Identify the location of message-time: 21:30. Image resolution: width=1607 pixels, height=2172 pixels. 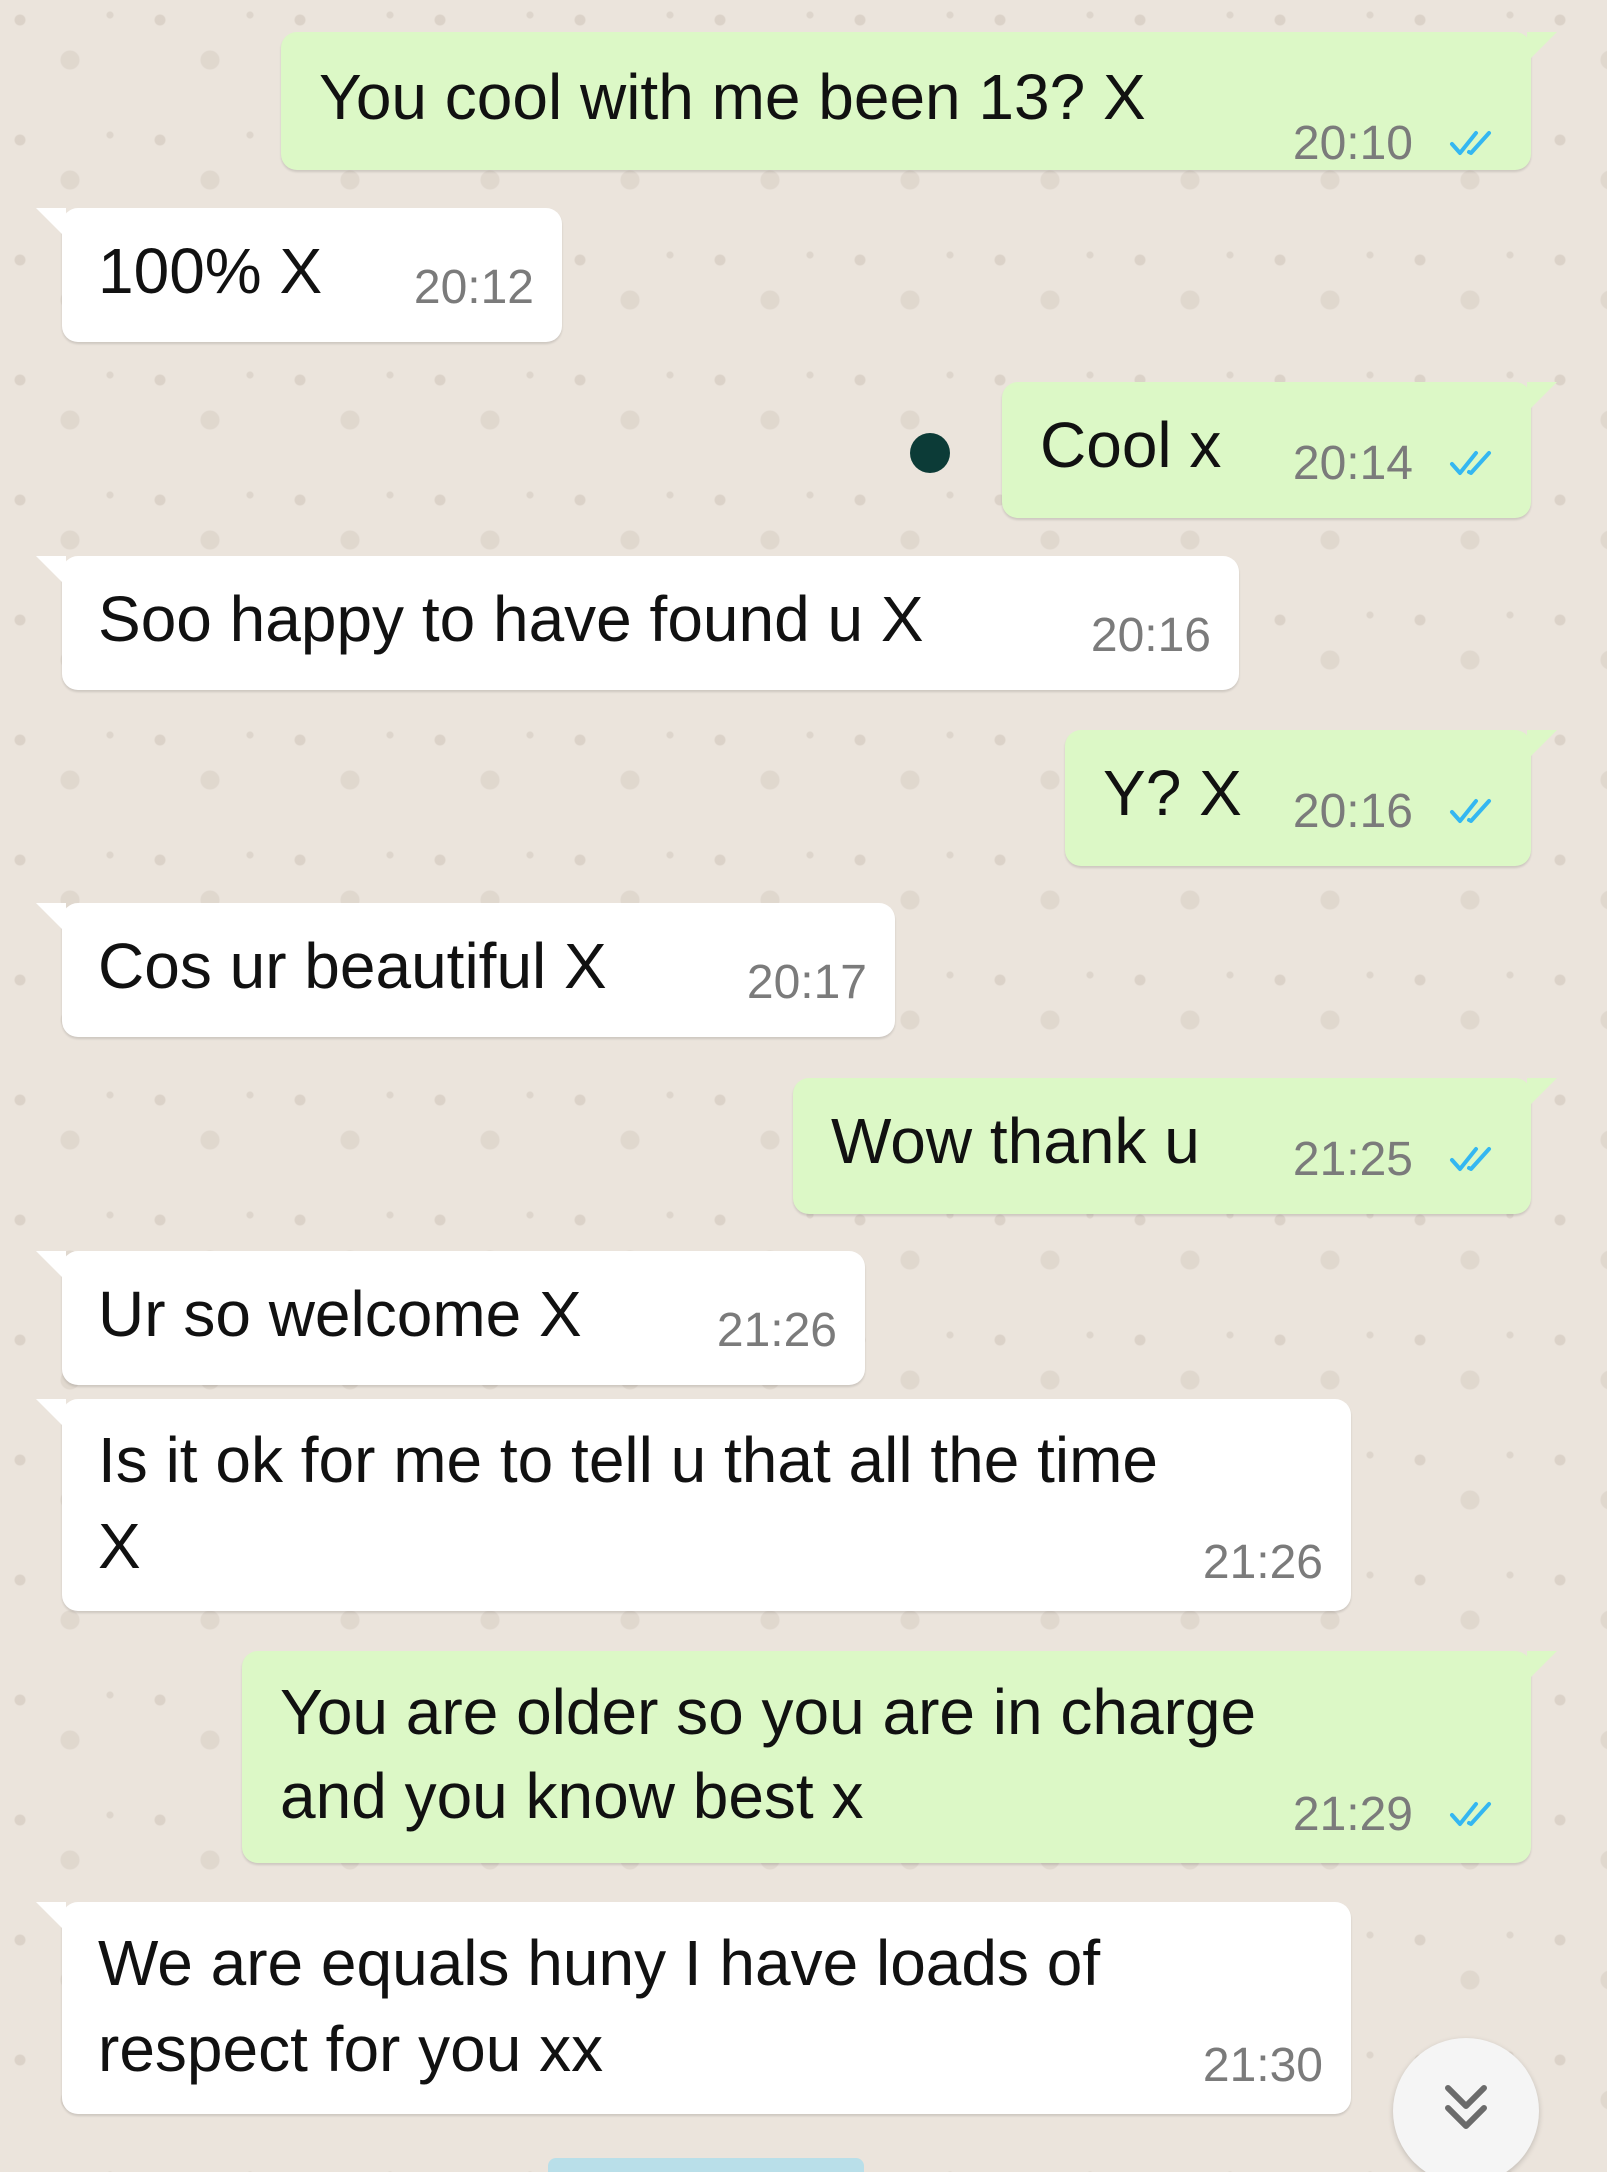
(1262, 2065).